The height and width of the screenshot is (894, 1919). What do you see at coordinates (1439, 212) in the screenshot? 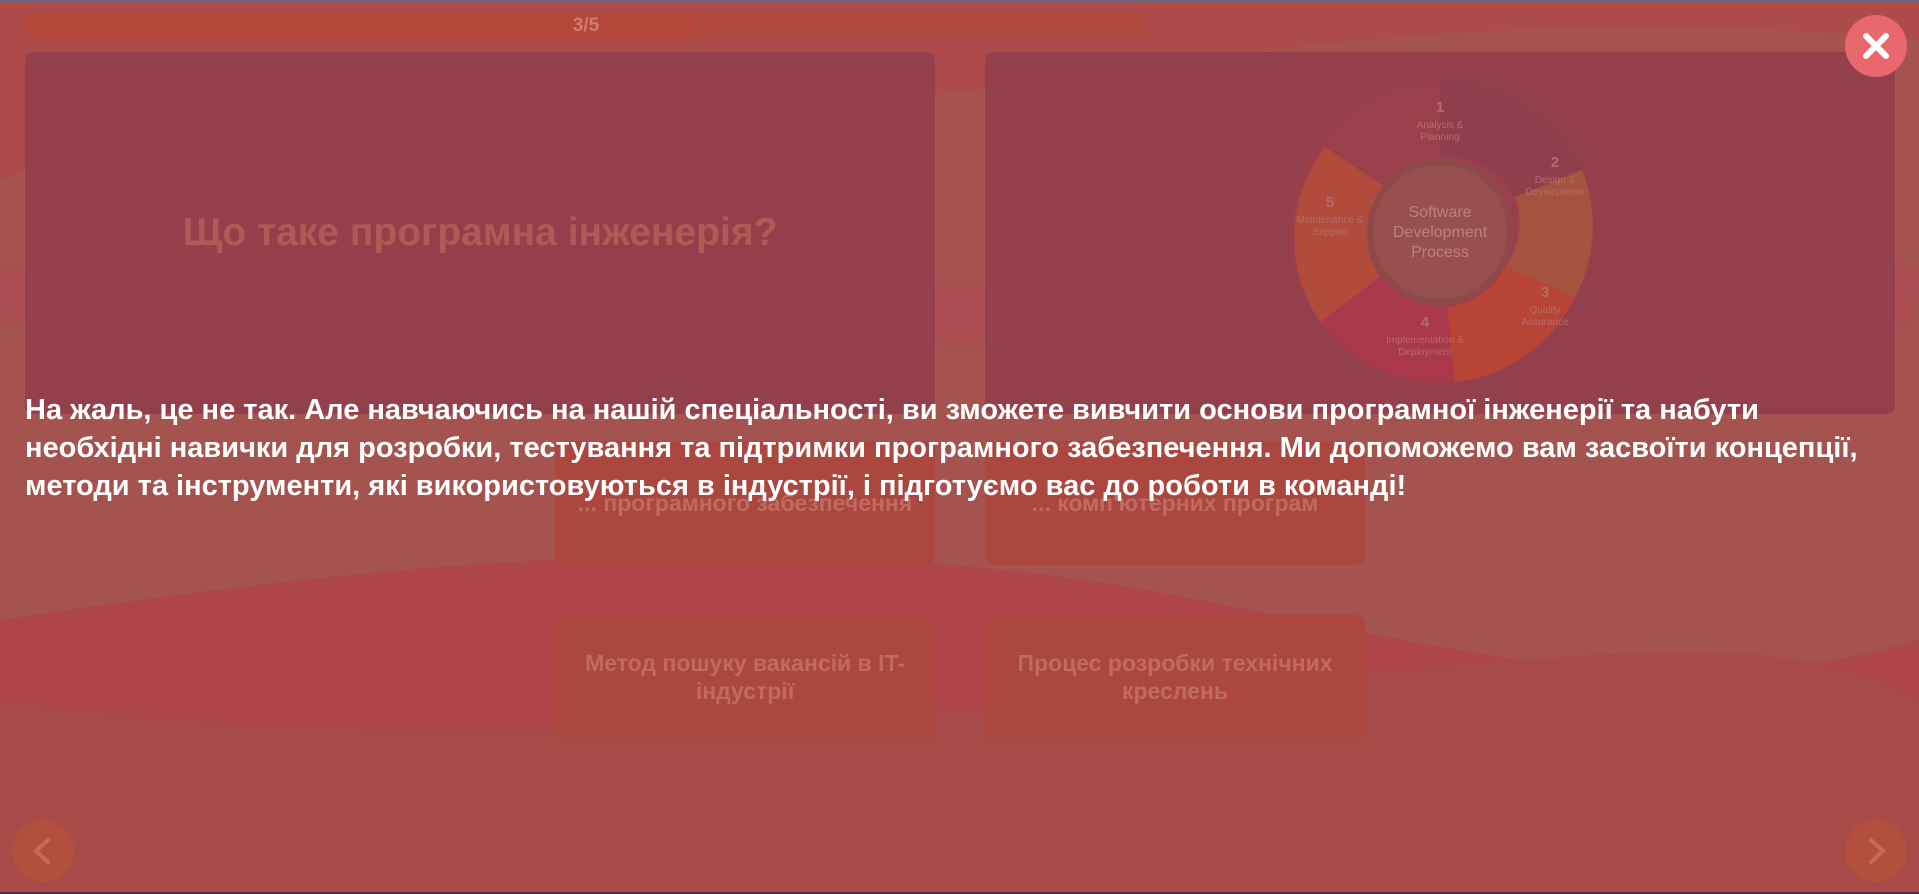
I see `sdlc-center-line: Software` at bounding box center [1439, 212].